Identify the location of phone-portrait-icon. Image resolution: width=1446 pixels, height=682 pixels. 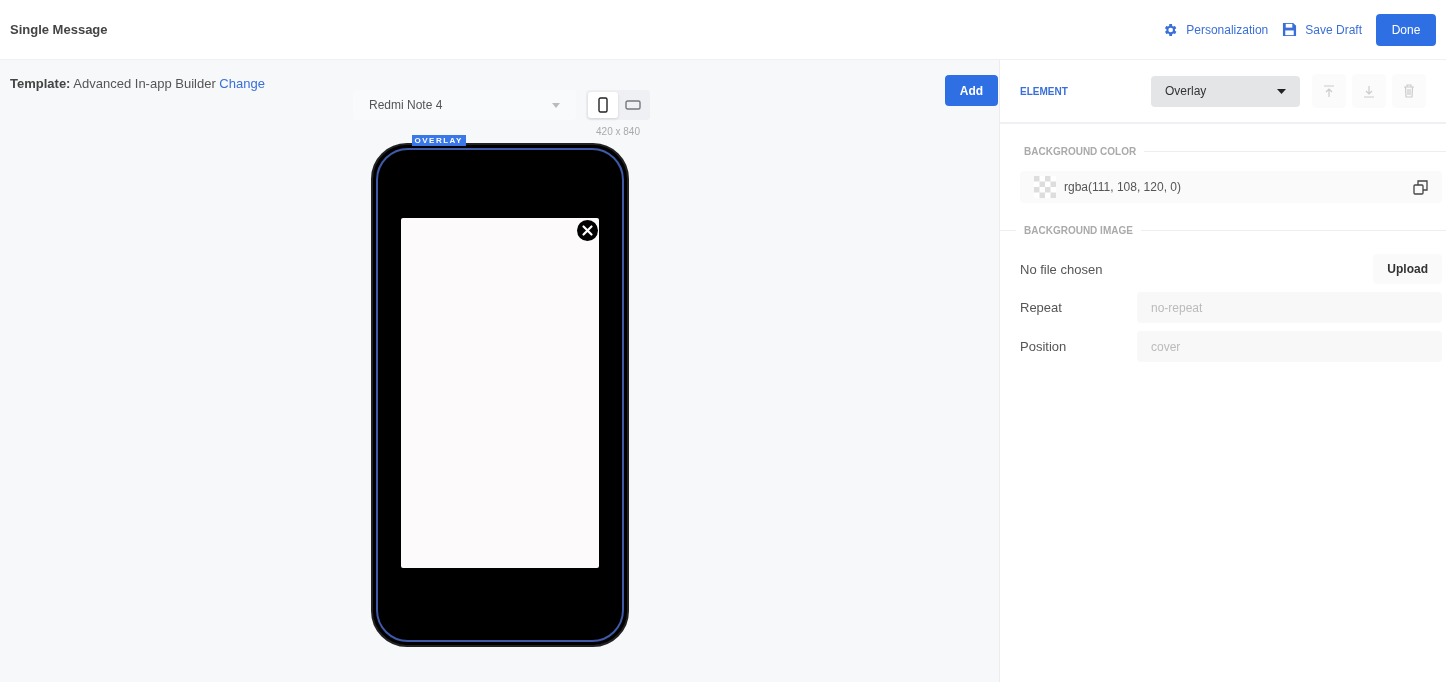
(603, 105).